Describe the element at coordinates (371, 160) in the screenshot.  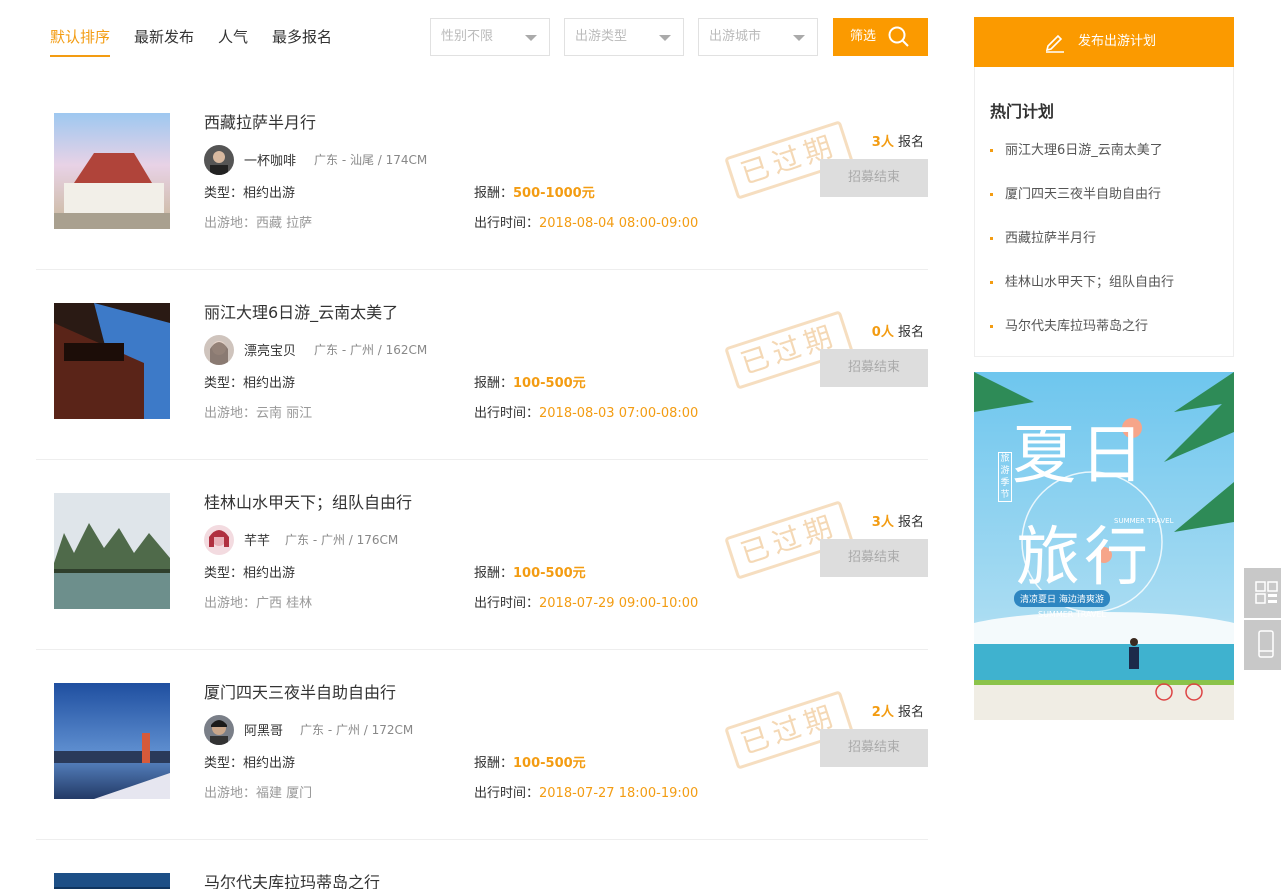
I see `user-info: 广东 - 汕尾 / 174CM` at that location.